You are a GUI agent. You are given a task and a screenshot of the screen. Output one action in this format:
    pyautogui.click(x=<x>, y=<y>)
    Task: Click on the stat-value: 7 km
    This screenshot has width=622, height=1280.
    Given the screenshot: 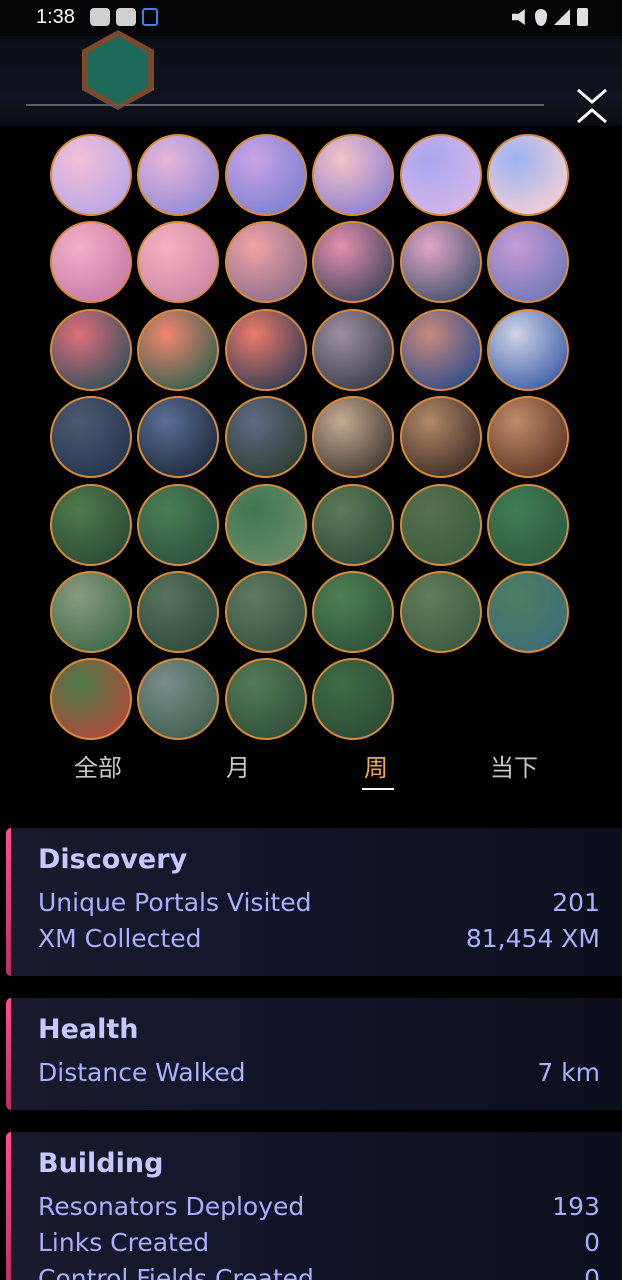 What is the action you would take?
    pyautogui.click(x=568, y=1072)
    